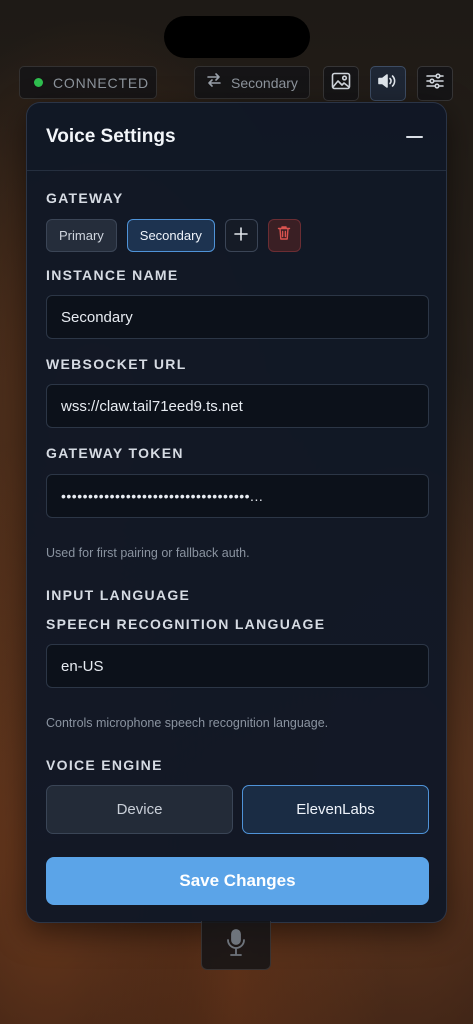 The width and height of the screenshot is (473, 1024). What do you see at coordinates (170, 235) in the screenshot?
I see `gateway-secondary-chip: Secondary` at bounding box center [170, 235].